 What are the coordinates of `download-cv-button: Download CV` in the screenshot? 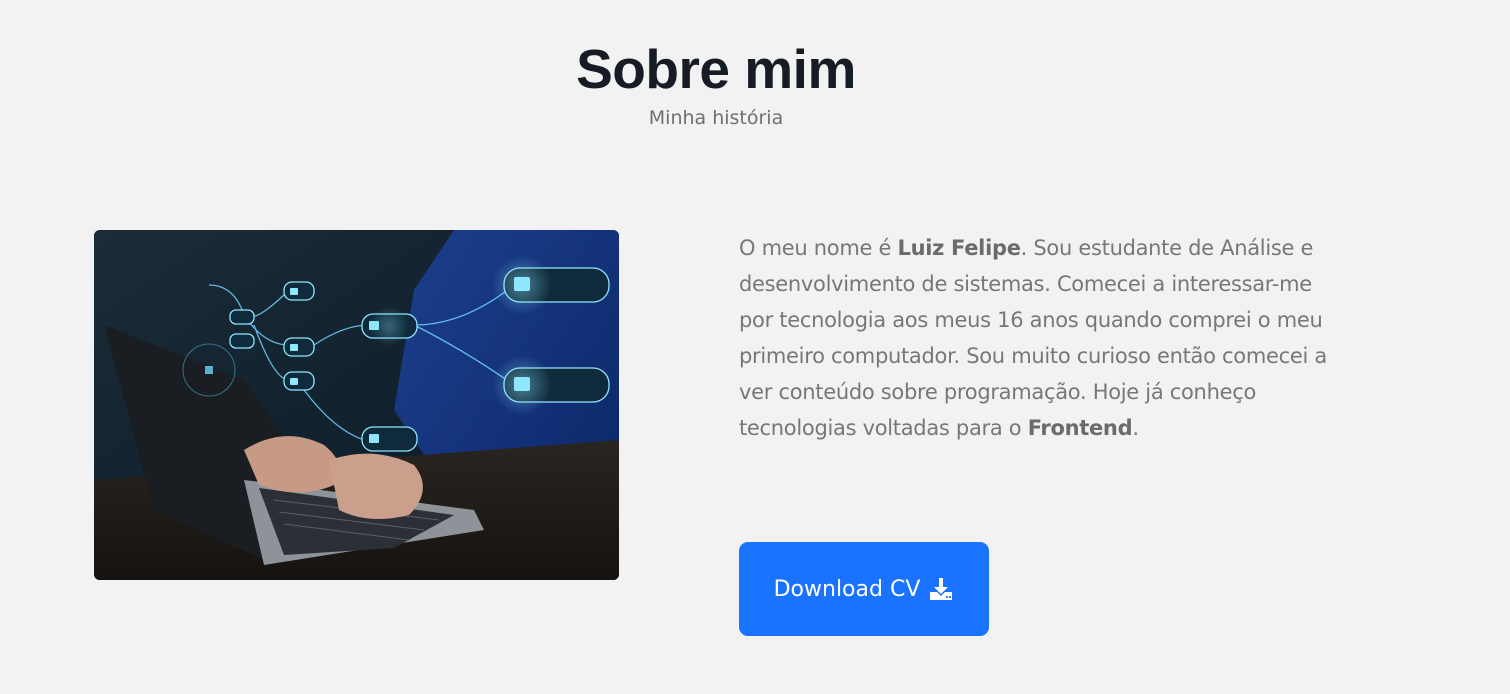 It's located at (864, 589).